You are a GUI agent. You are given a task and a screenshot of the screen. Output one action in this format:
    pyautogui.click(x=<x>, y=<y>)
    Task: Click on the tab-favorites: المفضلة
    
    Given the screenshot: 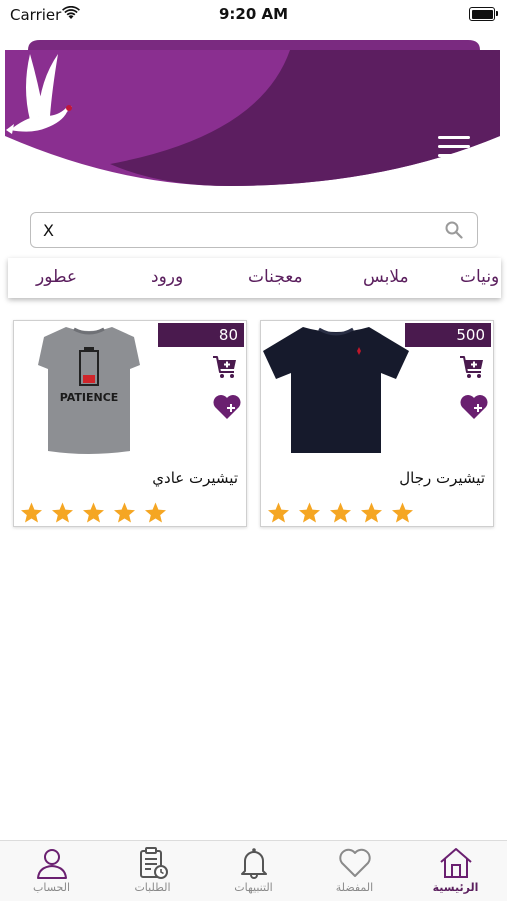 What is the action you would take?
    pyautogui.click(x=354, y=871)
    